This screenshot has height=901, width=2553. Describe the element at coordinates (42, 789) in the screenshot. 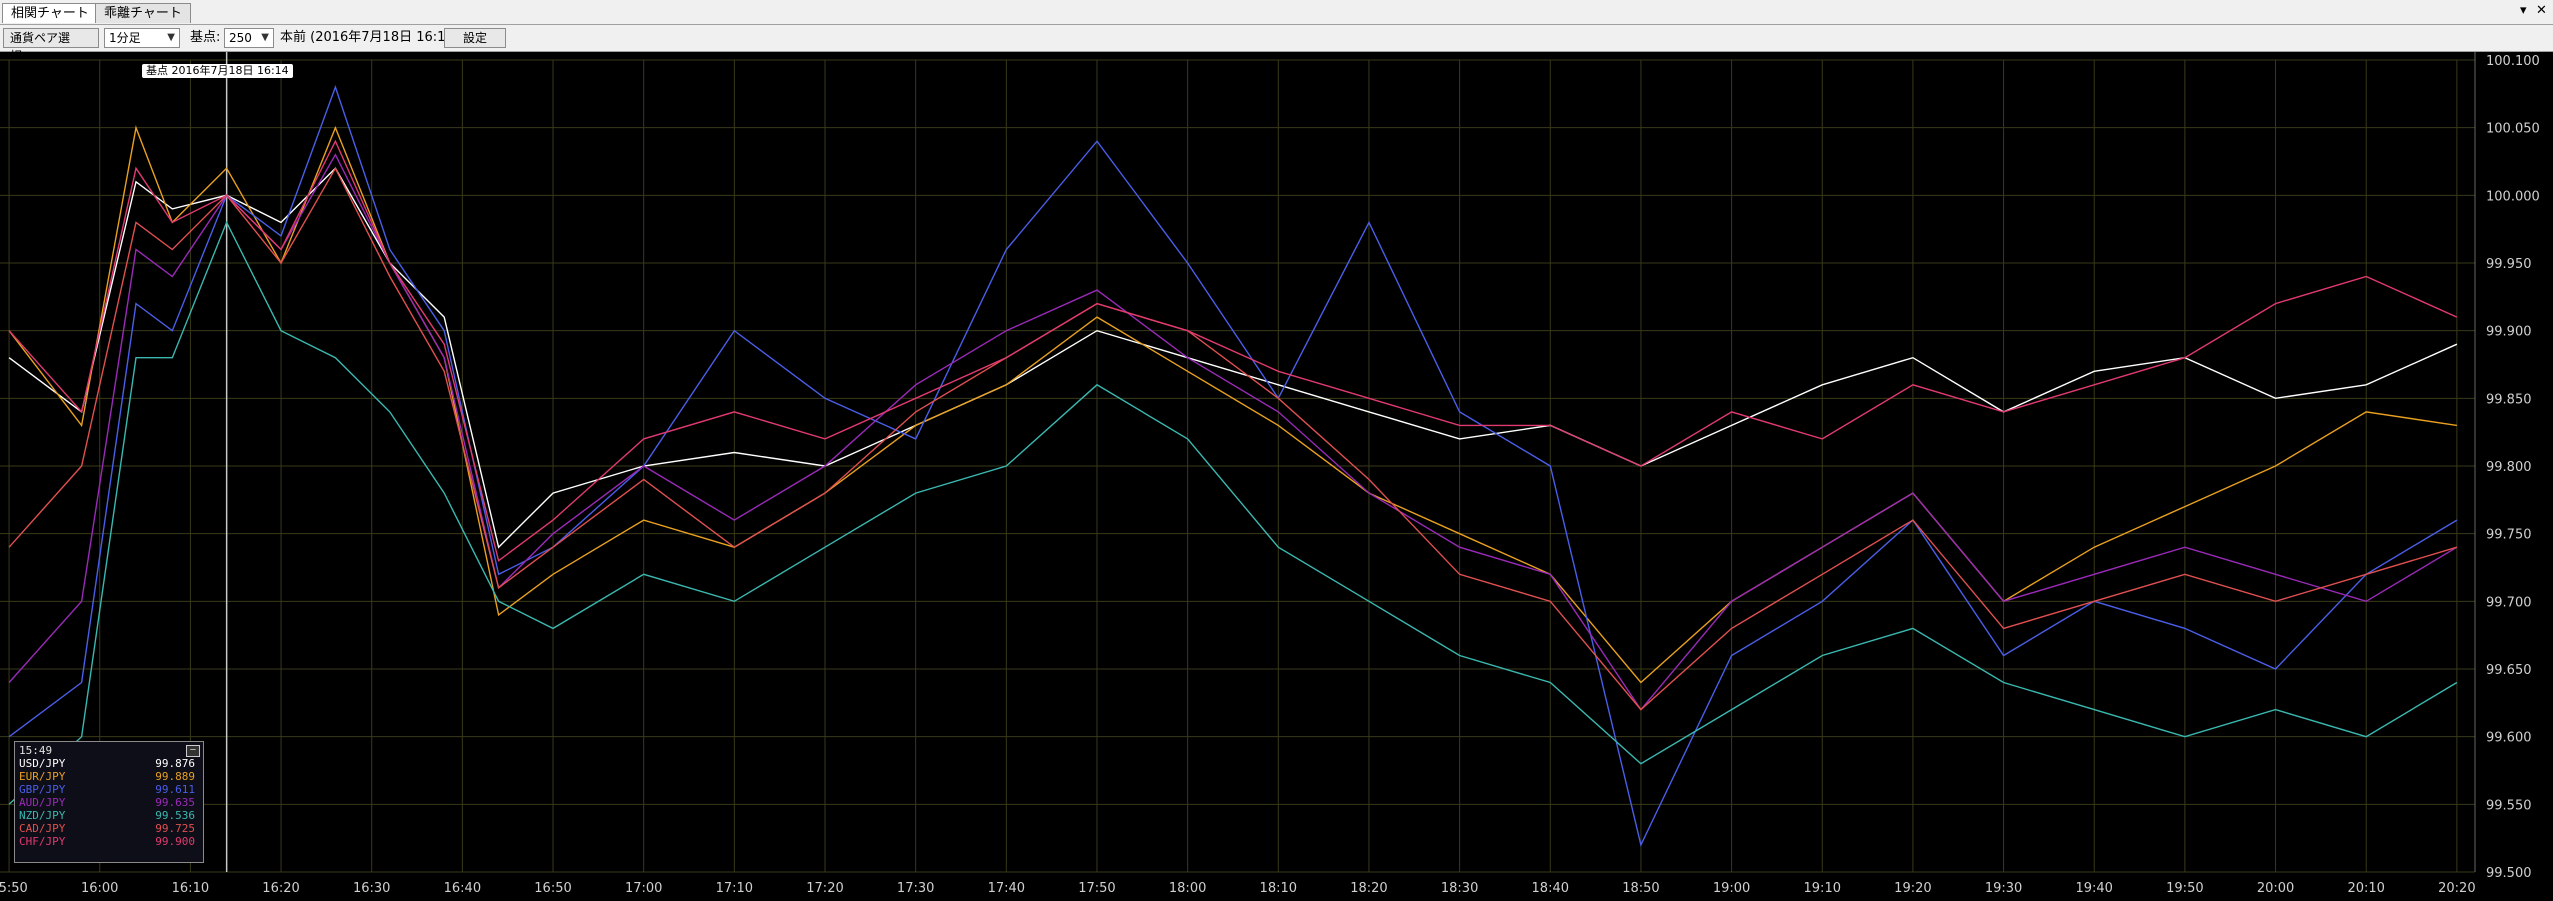

I see `legend-pair-name: GBP/JPY` at that location.